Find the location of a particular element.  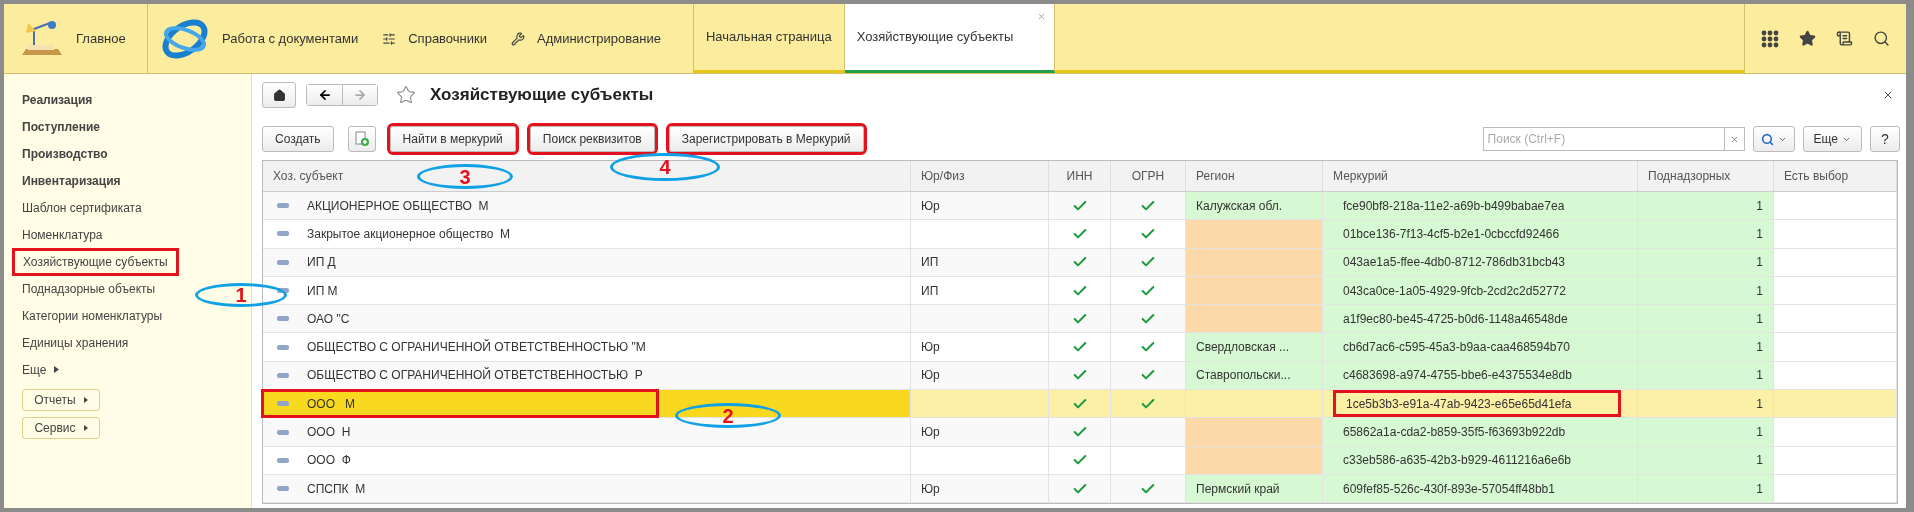

toolbar-button: Зарегистрировать в Меркурий is located at coordinates (766, 139).